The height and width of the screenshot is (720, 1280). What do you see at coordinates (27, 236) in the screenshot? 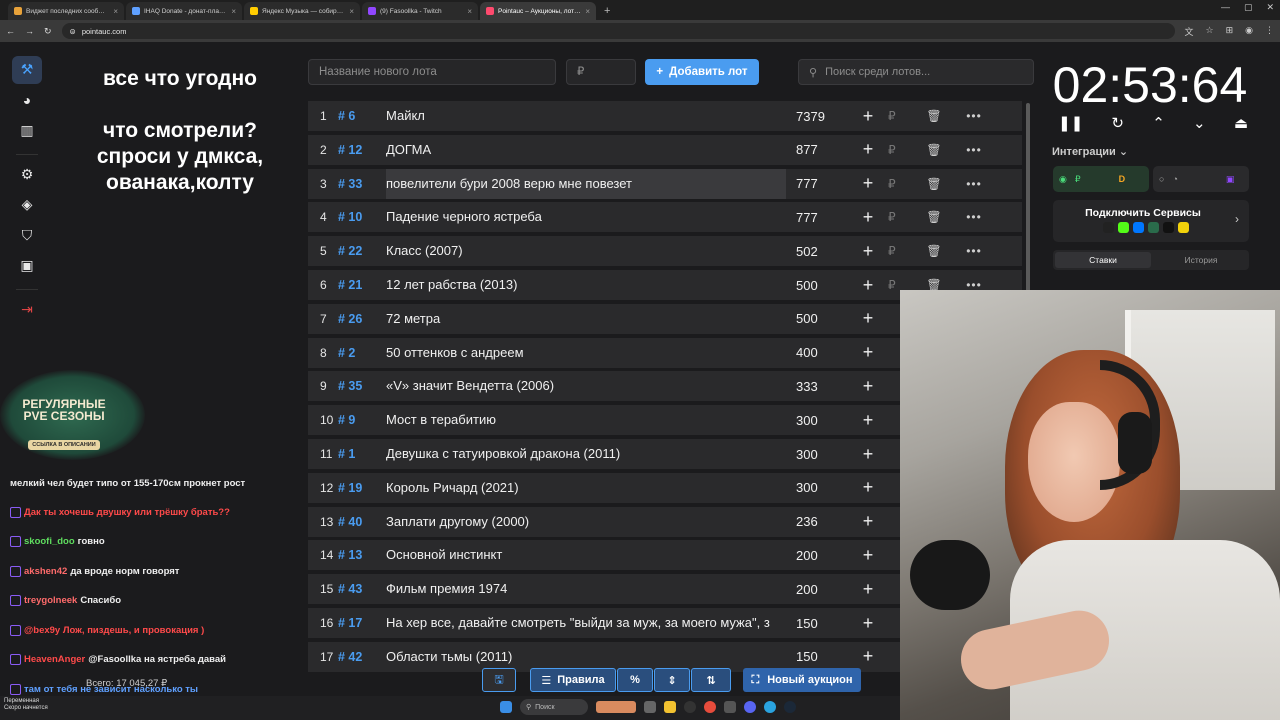
I see `shield-icon: ⛉` at bounding box center [27, 236].